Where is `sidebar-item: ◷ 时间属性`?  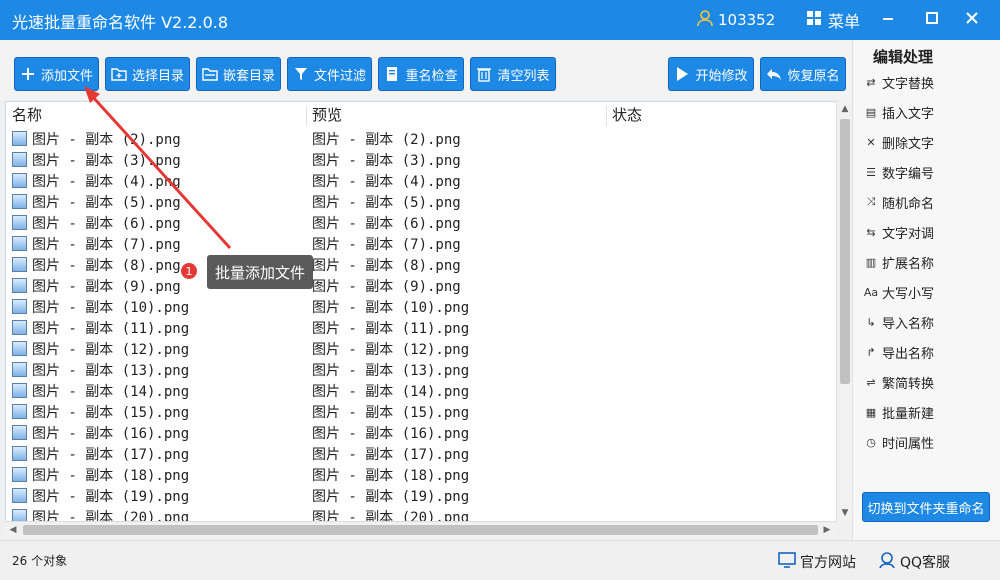
sidebar-item: ◷ 时间属性 is located at coordinates (898, 442).